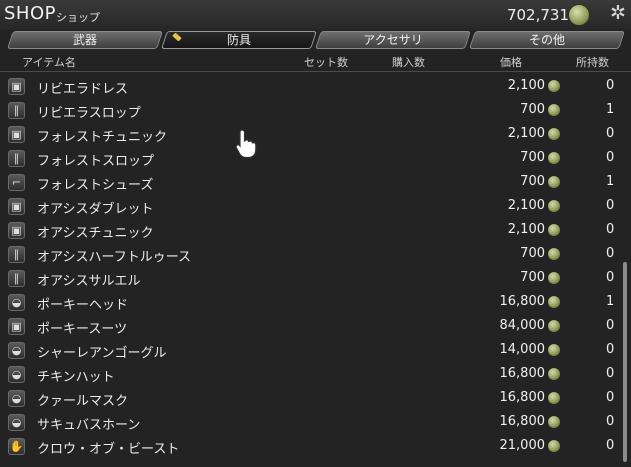 The height and width of the screenshot is (467, 631). Describe the element at coordinates (547, 40) in the screenshot. I see `tab-other: その他` at that location.